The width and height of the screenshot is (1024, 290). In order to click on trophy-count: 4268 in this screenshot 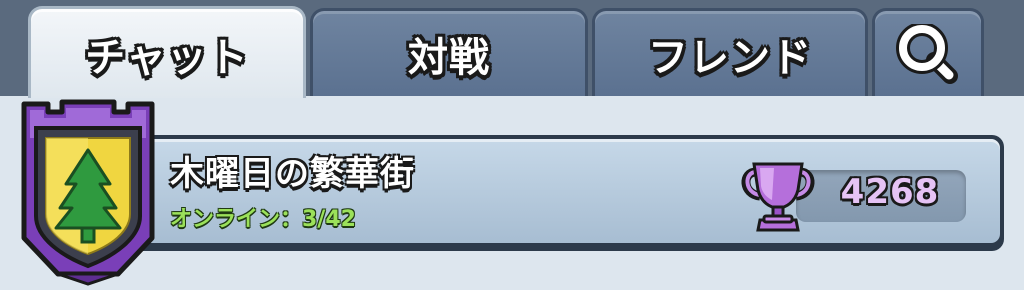, I will do `click(890, 192)`.